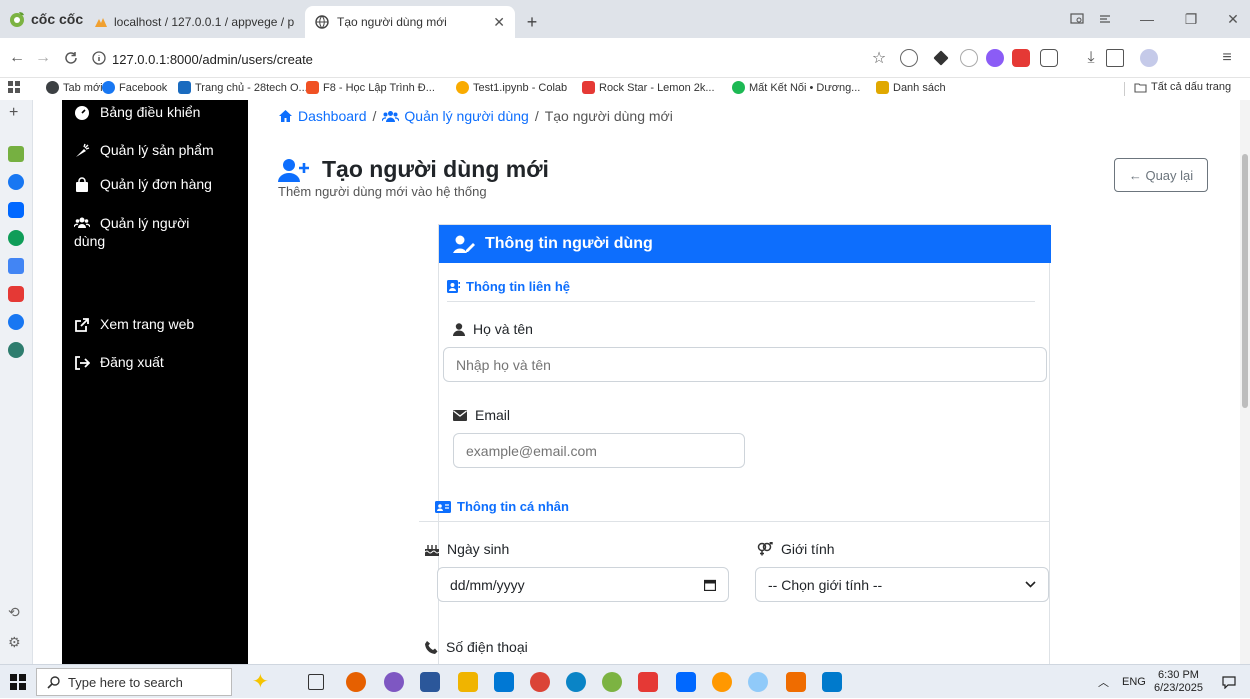 The image size is (1250, 699). Describe the element at coordinates (909, 58) in the screenshot. I see `shield-icon` at that location.